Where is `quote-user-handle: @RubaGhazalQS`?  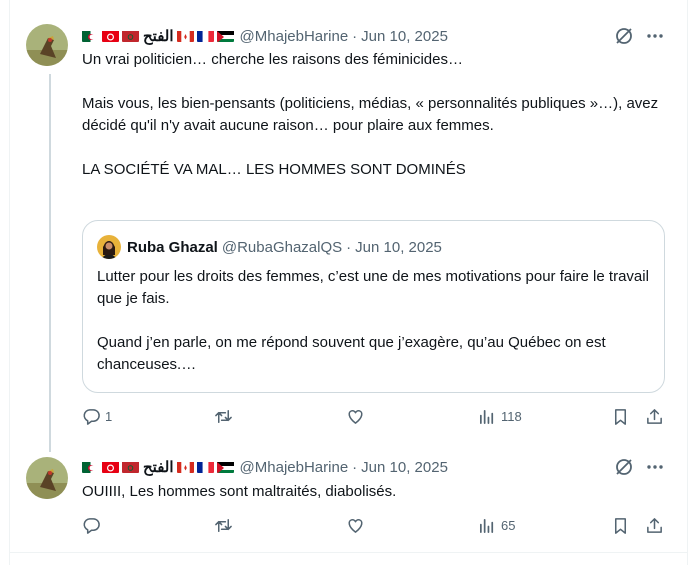
quote-user-handle: @RubaGhazalQS is located at coordinates (282, 247).